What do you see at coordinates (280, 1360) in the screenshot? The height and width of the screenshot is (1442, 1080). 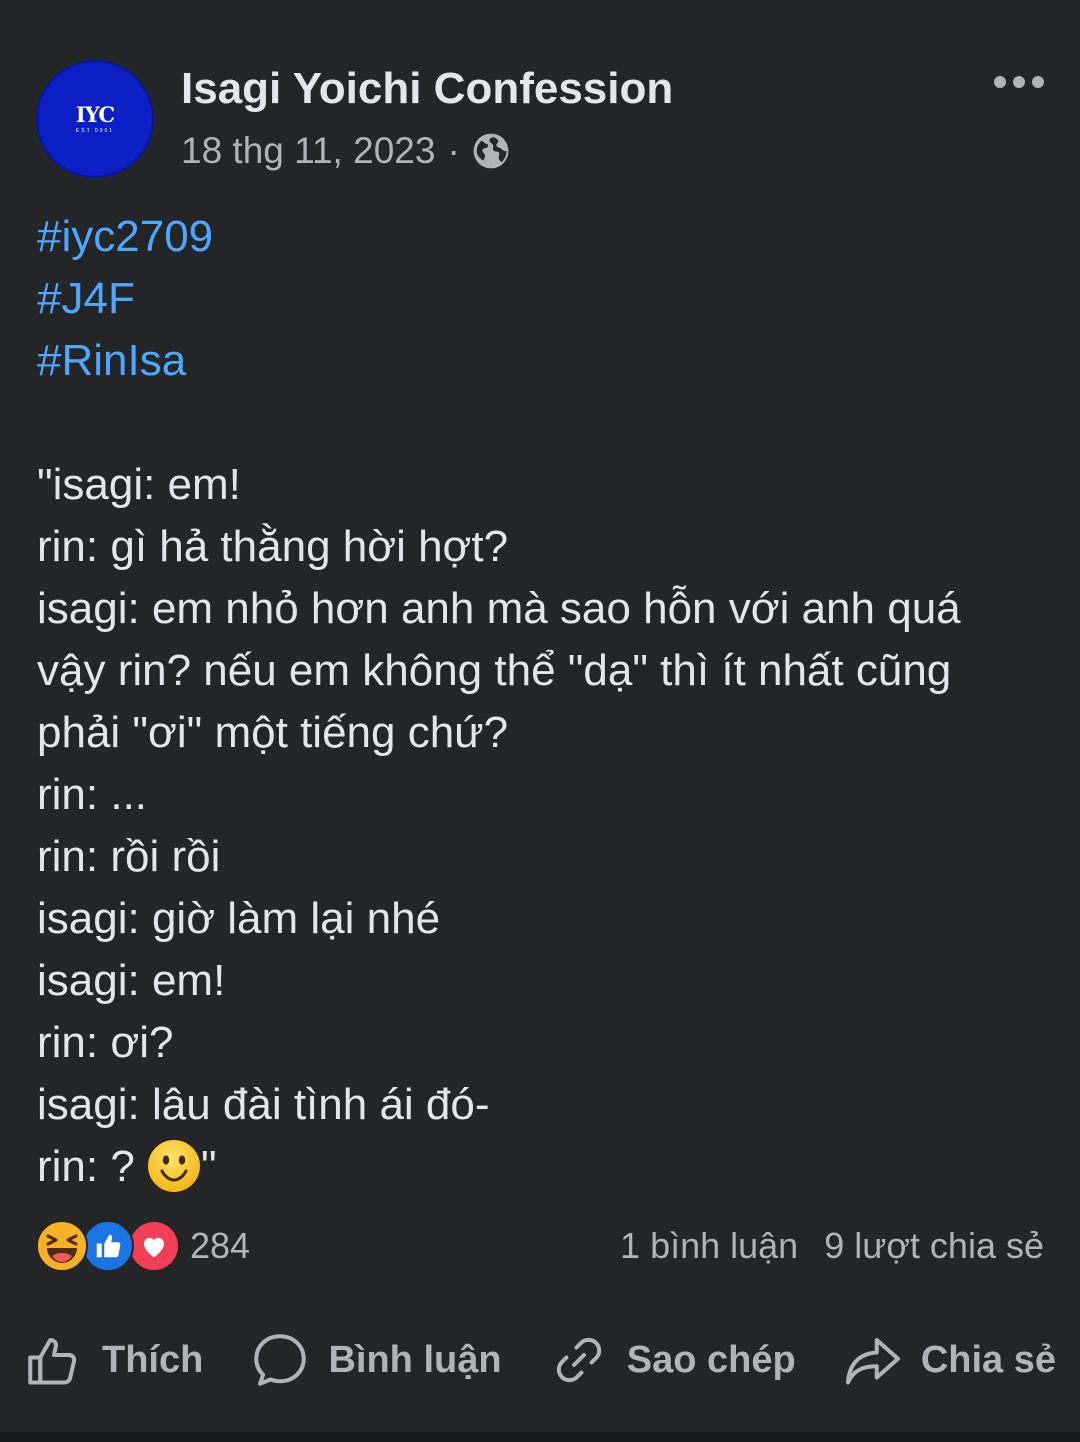 I see `speech-bubble-icon` at bounding box center [280, 1360].